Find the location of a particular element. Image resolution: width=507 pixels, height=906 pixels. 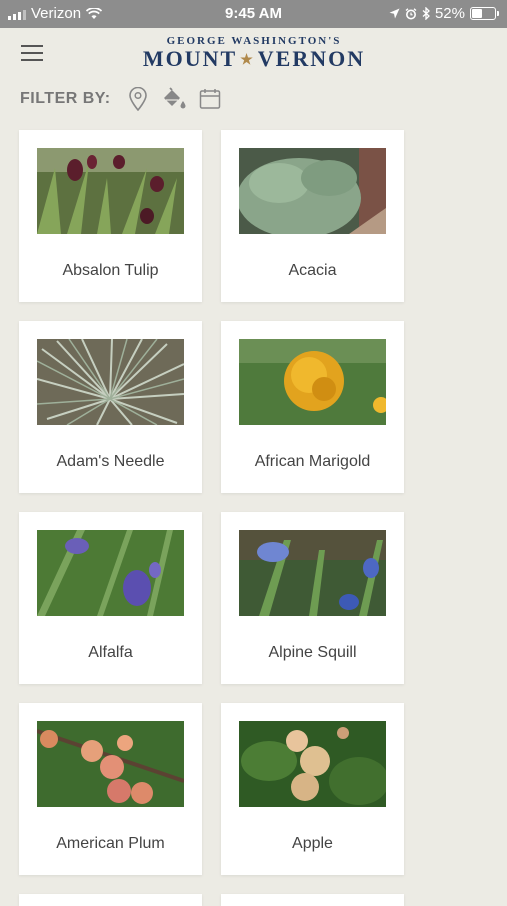

filter-label: FILTER BY: is located at coordinates (65, 98).